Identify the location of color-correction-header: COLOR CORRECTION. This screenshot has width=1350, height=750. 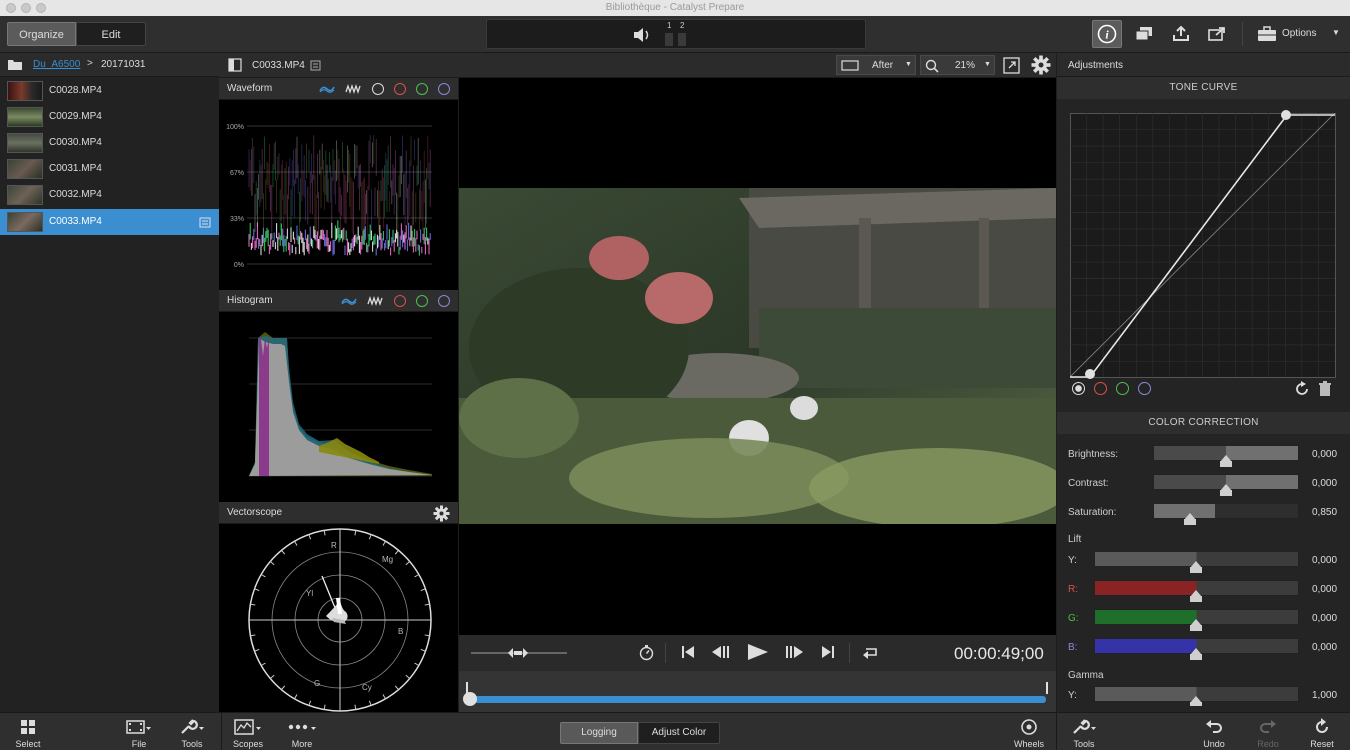
(1203, 423).